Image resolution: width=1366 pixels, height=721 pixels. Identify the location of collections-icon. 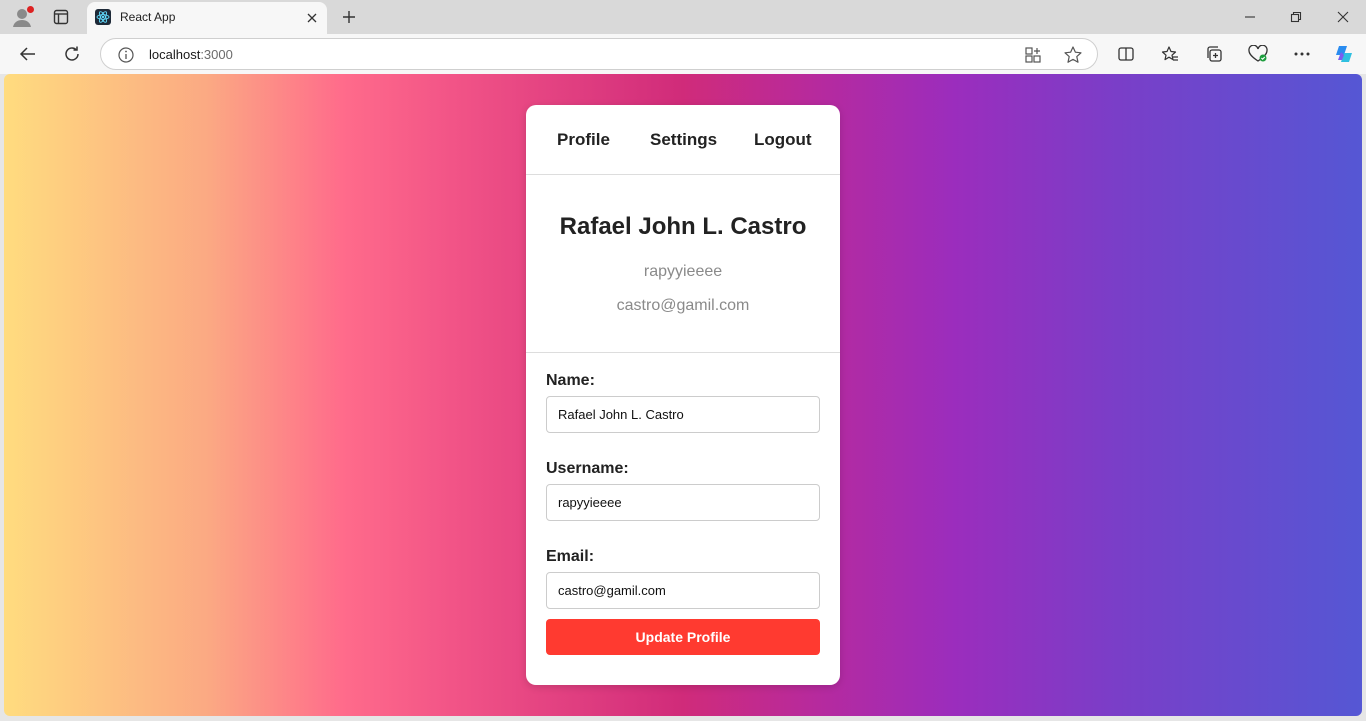
(1214, 54).